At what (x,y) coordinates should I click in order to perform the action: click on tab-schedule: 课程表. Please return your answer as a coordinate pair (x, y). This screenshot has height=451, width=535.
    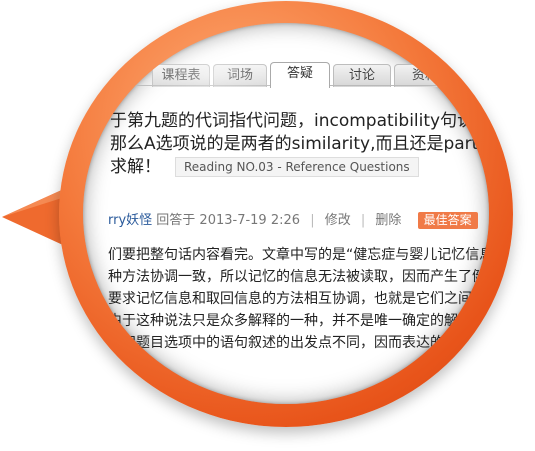
    Looking at the image, I should click on (181, 75).